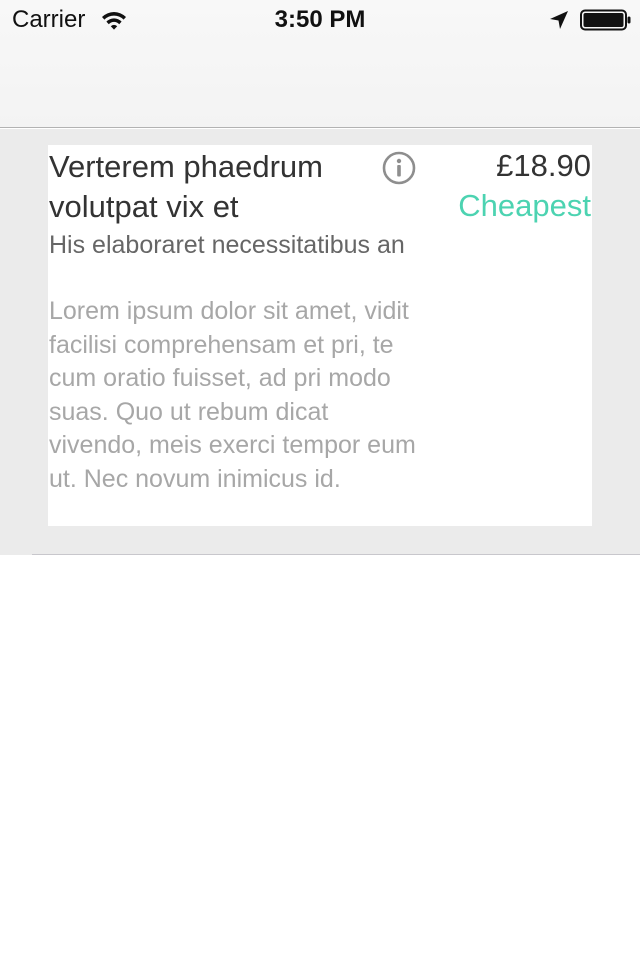  Describe the element at coordinates (605, 20) in the screenshot. I see `battery-icon` at that location.